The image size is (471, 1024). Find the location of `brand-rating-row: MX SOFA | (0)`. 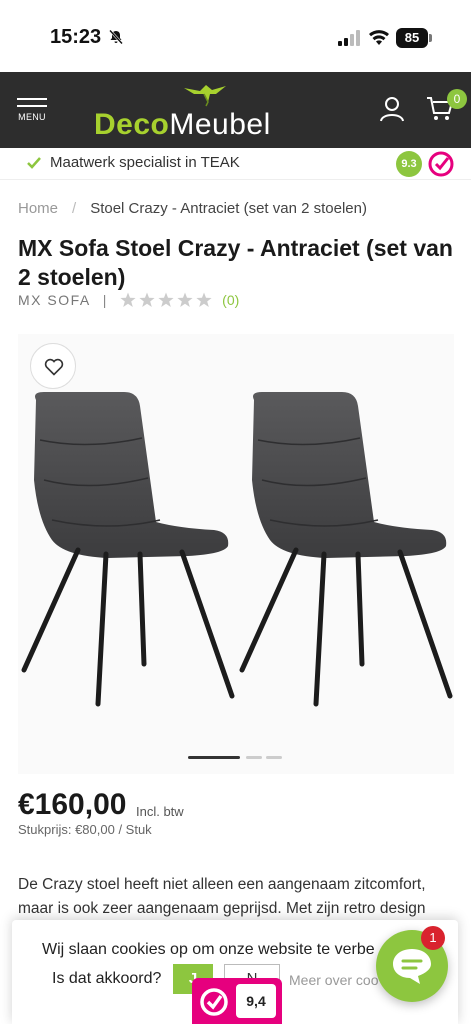

brand-rating-row: MX SOFA | (0) is located at coordinates (128, 300).